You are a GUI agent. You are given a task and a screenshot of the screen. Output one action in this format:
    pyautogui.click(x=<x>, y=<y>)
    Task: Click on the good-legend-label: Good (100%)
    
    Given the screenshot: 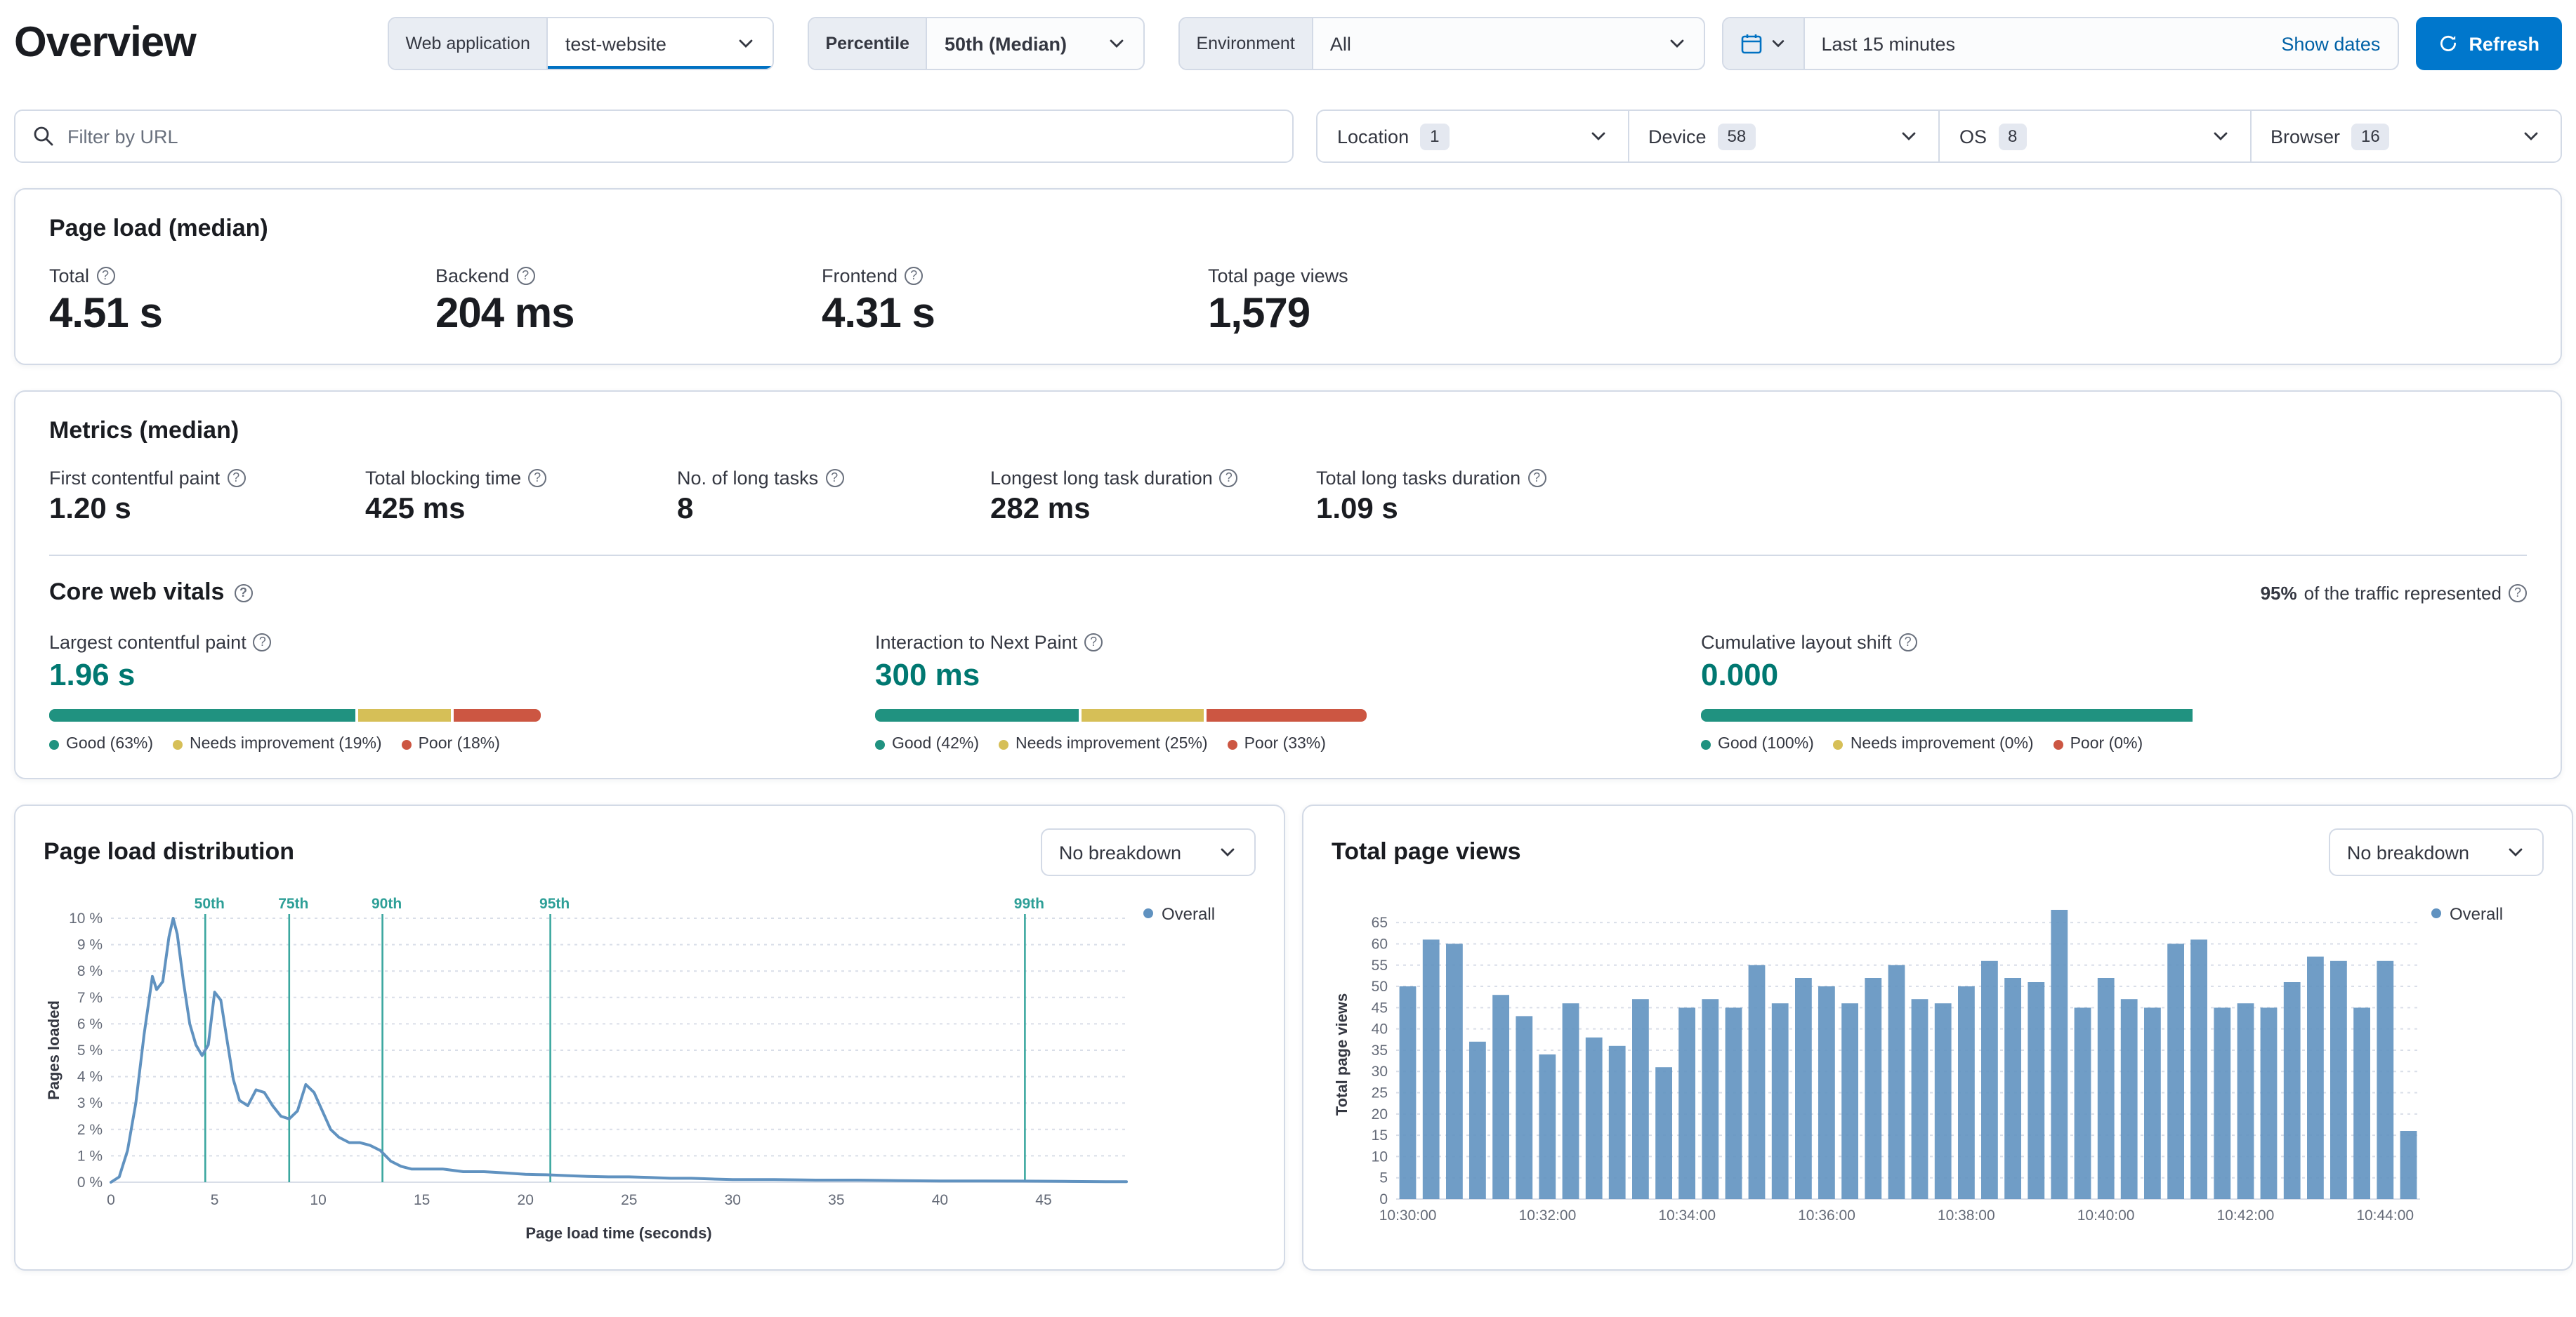 What is the action you would take?
    pyautogui.click(x=1766, y=744)
    